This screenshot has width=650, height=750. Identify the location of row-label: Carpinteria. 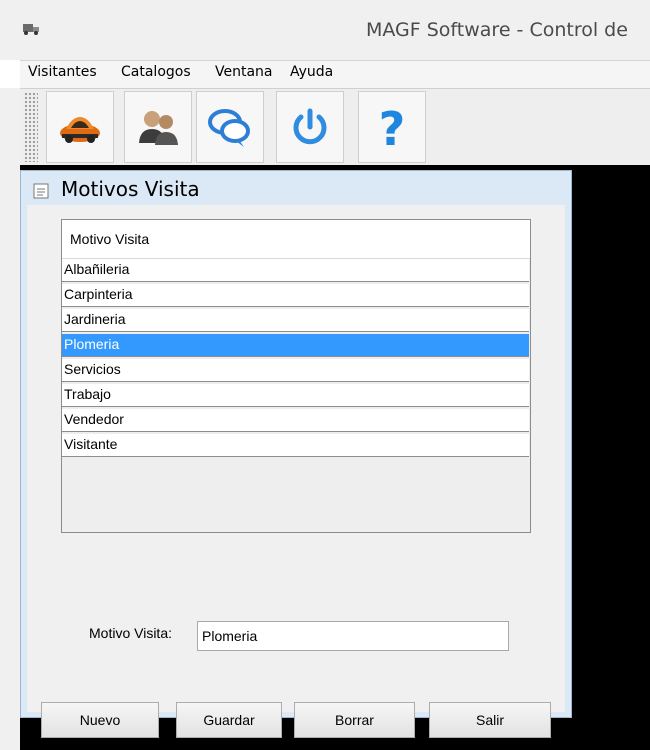
(98, 294).